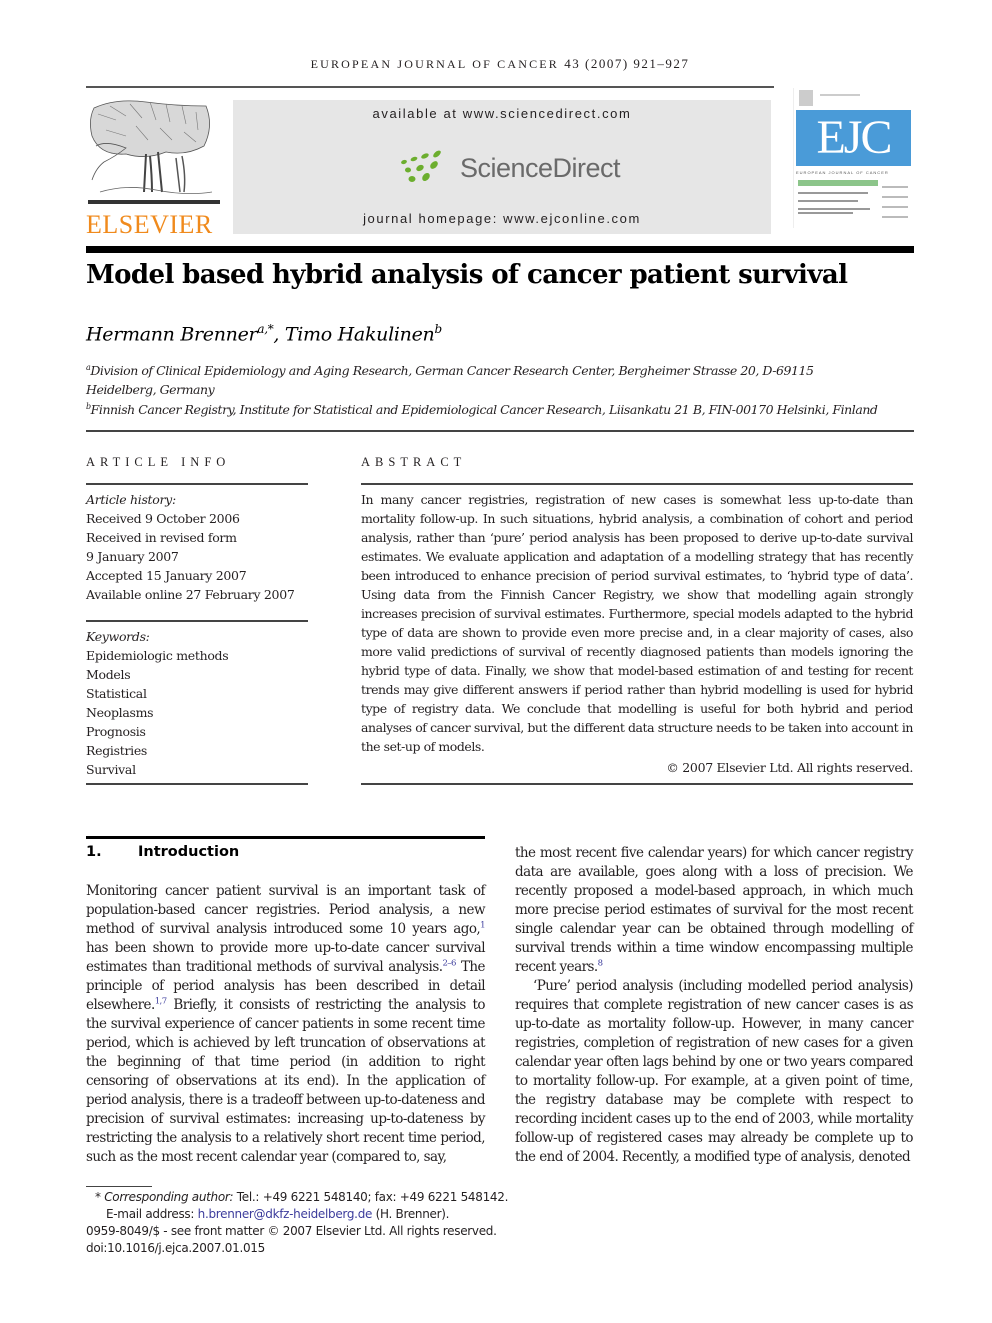 The height and width of the screenshot is (1323, 992). I want to click on keyword: Statistical, so click(116, 693).